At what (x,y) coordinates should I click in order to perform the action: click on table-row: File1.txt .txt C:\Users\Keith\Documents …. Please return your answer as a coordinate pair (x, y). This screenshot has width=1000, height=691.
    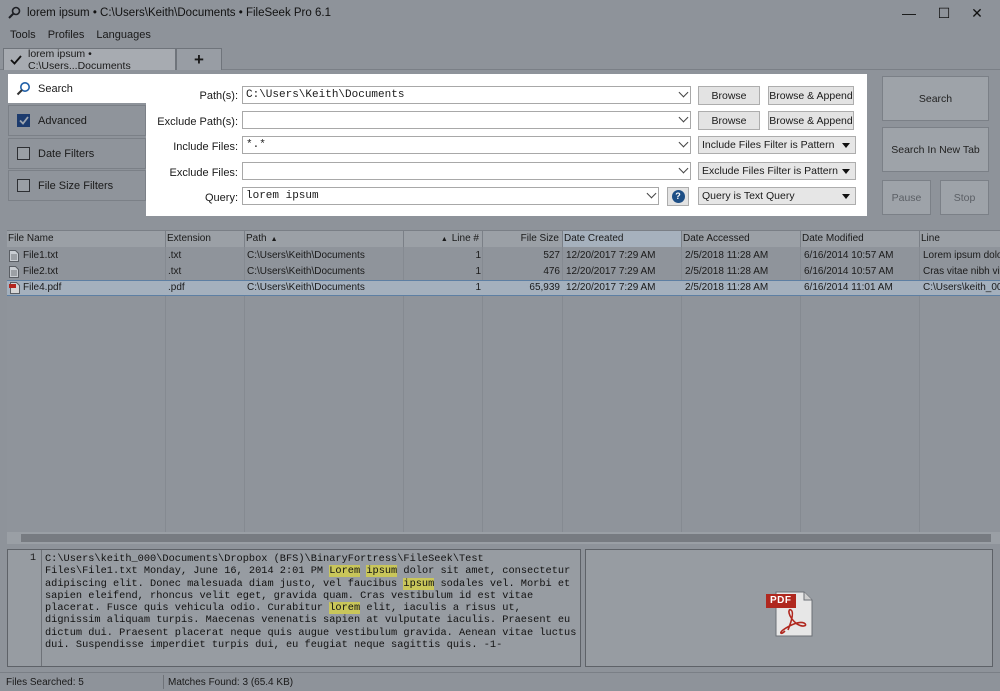
    Looking at the image, I should click on (503, 256).